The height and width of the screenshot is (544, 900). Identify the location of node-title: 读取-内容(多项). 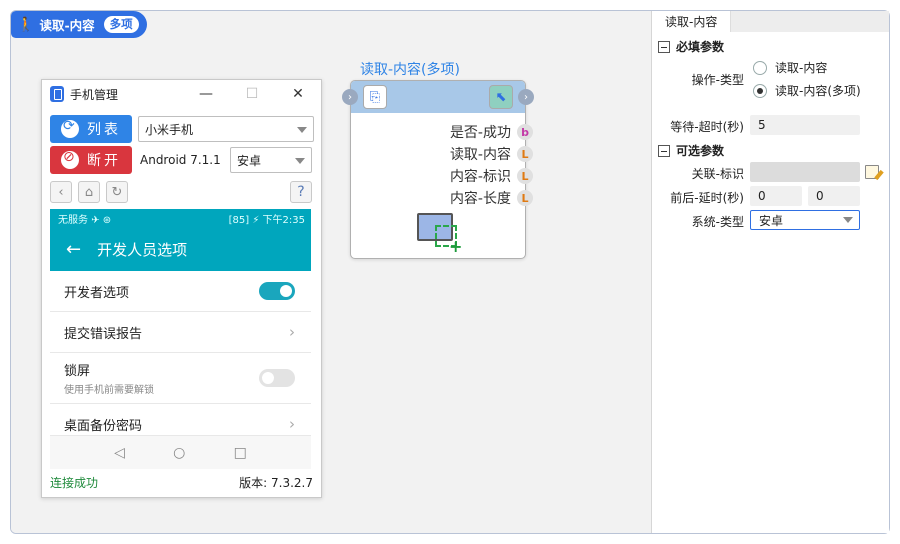
(410, 70).